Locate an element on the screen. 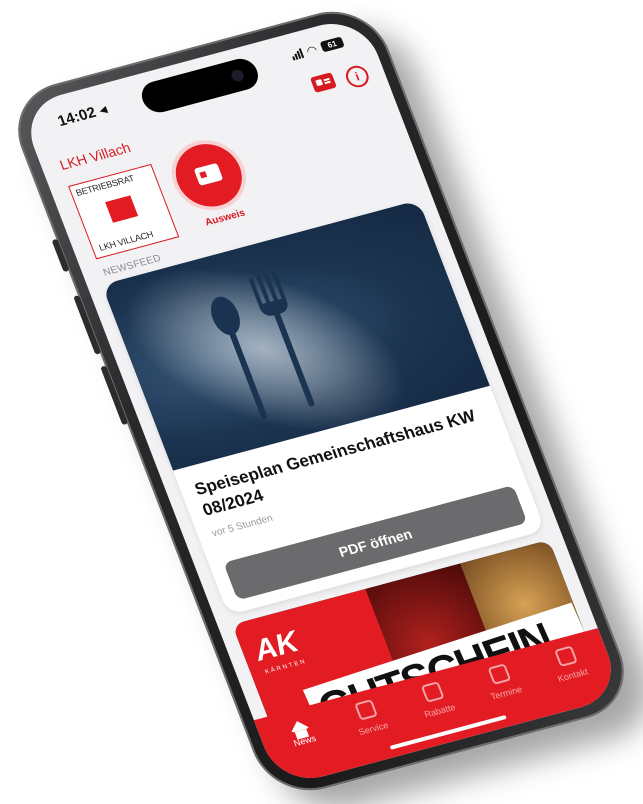 This screenshot has height=804, width=643. status-icons: ◠ 61 is located at coordinates (317, 48).